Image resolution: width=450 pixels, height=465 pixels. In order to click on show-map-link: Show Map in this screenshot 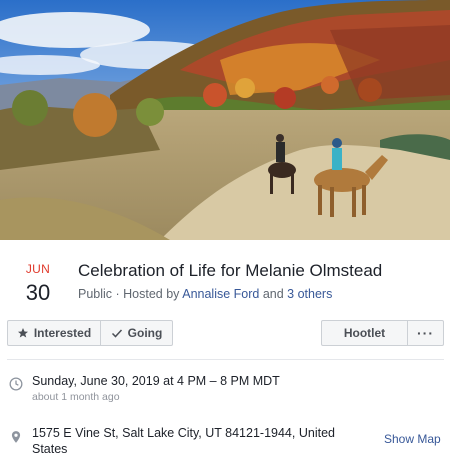, I will do `click(412, 439)`.